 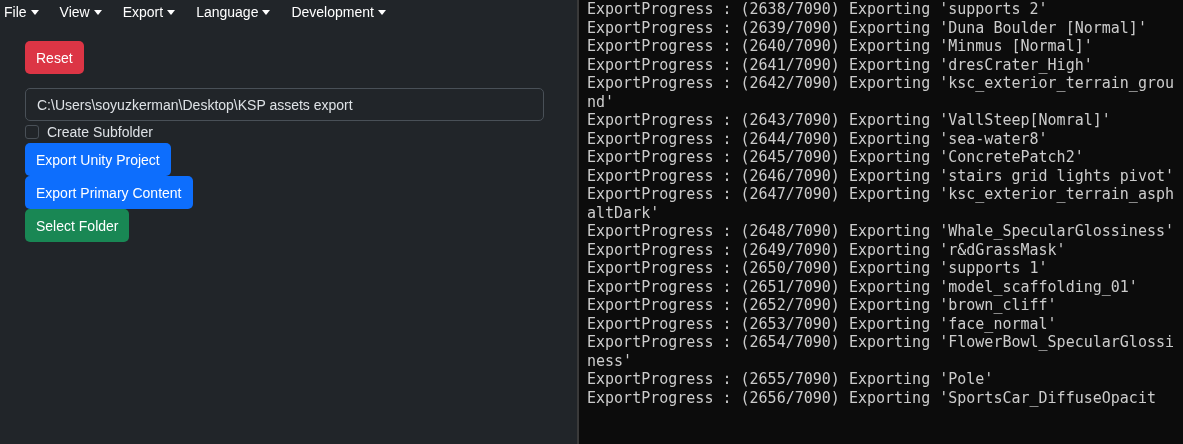 I want to click on menu-item: Development, so click(x=349, y=12).